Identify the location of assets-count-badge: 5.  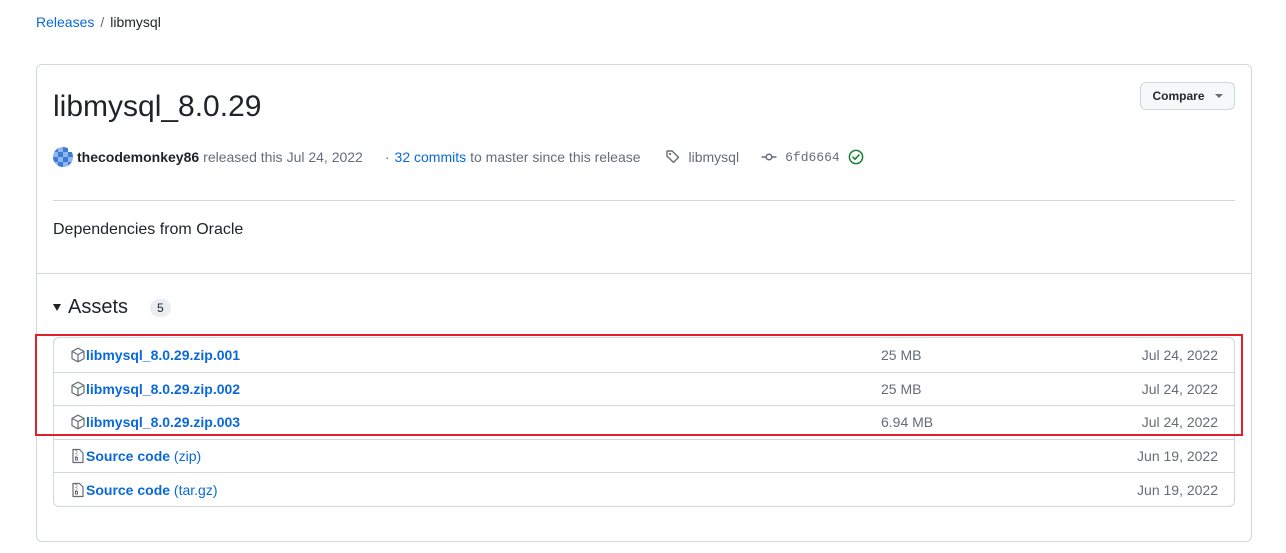
(160, 307).